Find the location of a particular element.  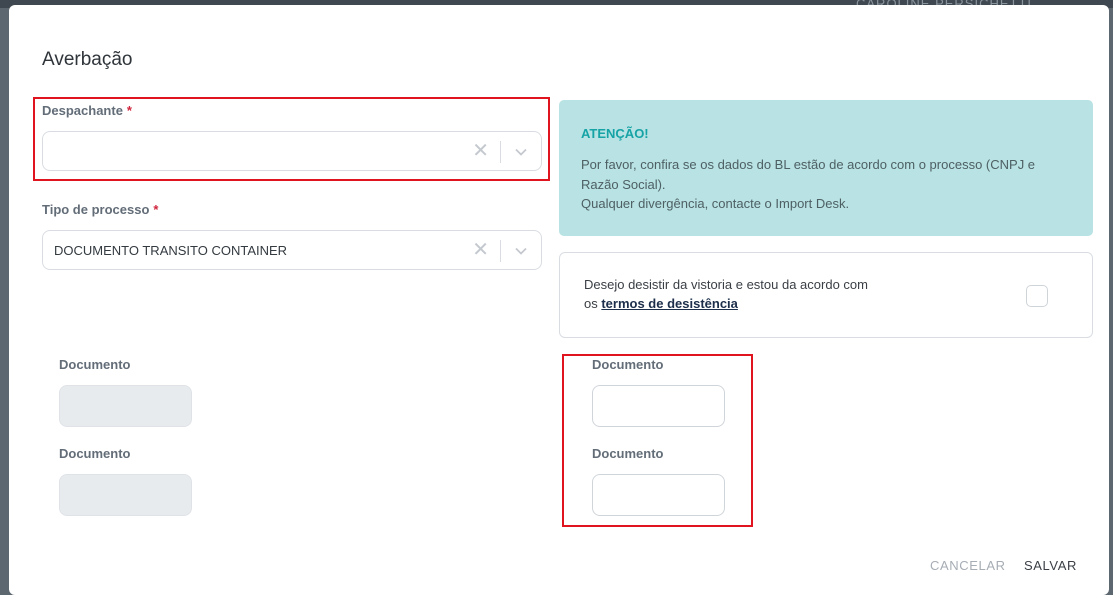

cancel-button: CANCELAR is located at coordinates (968, 565).